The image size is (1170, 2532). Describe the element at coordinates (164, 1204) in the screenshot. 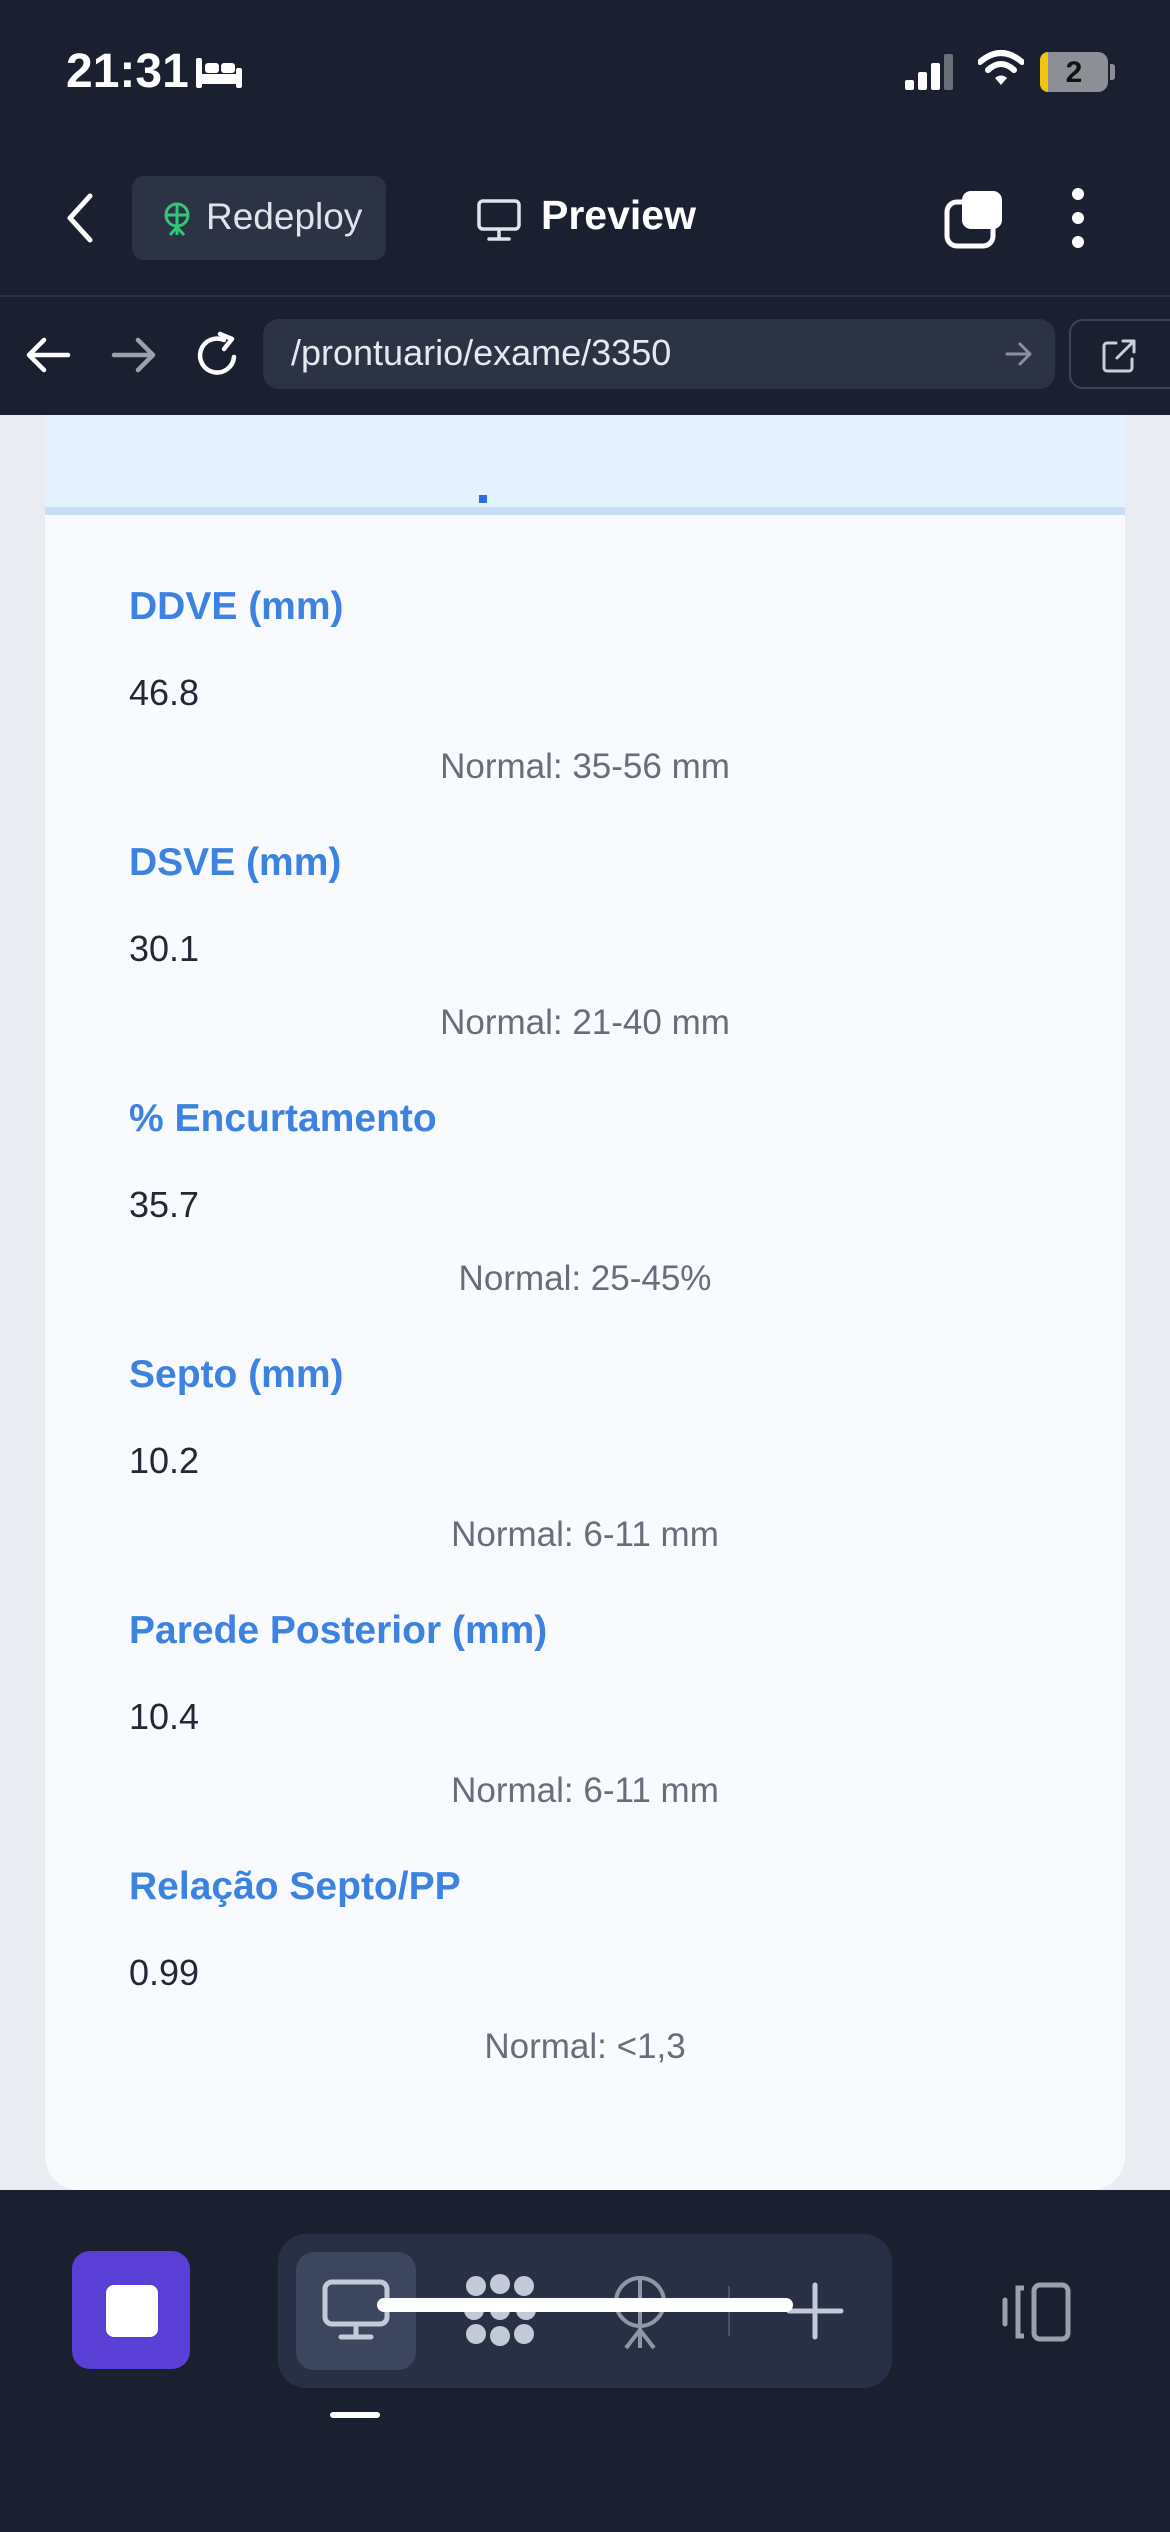

I see `measurement-value: 35.7` at that location.